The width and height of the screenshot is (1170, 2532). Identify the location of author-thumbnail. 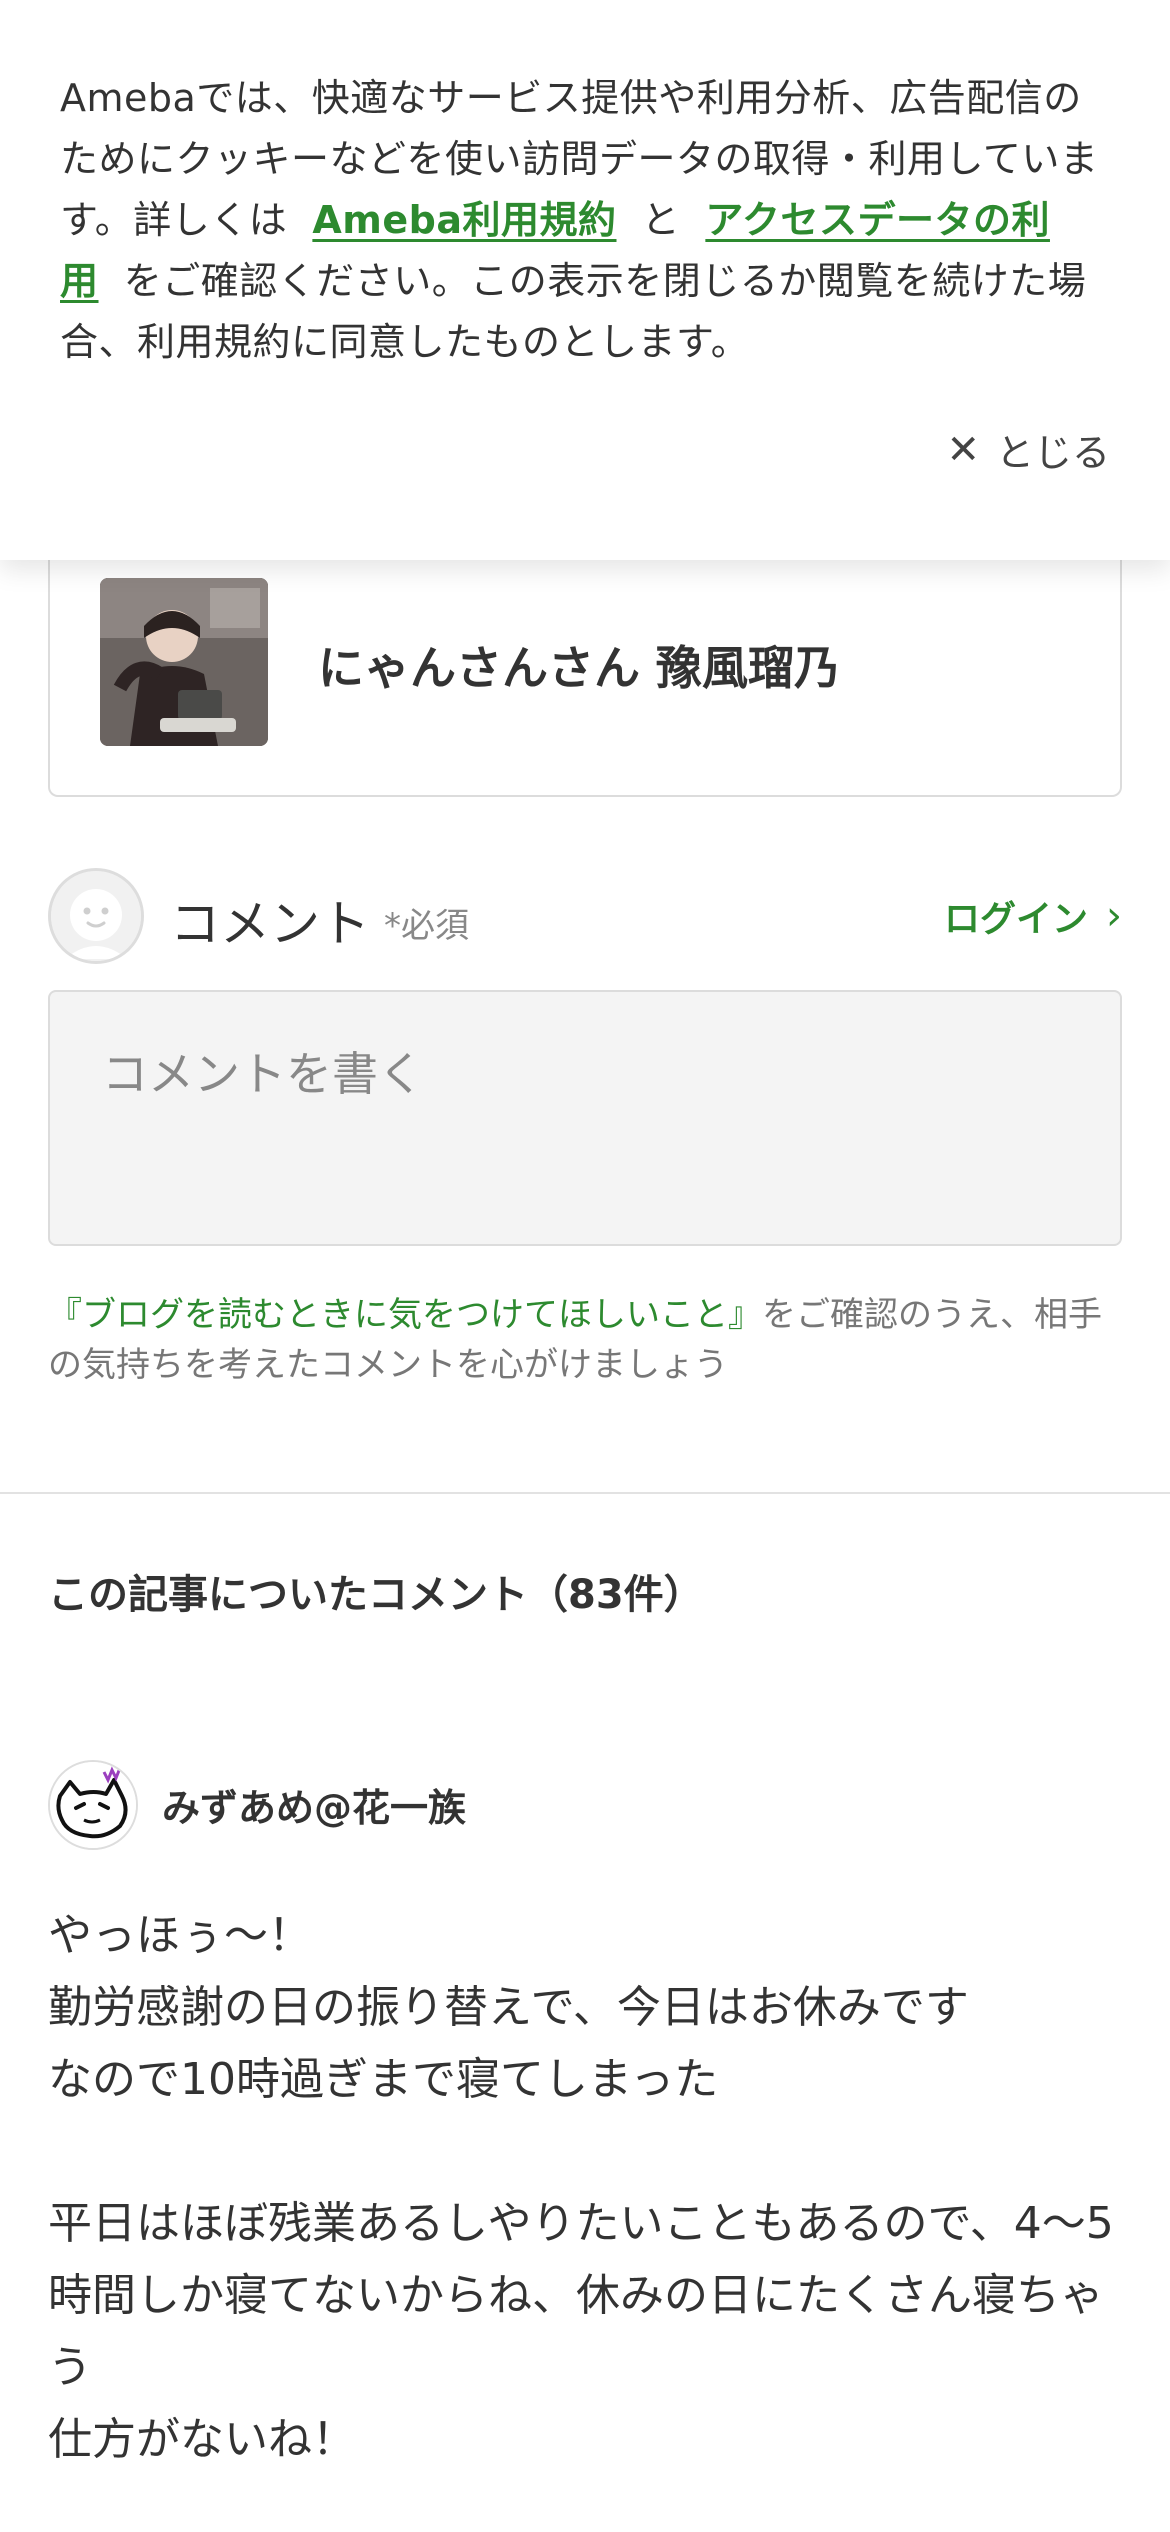
(184, 662).